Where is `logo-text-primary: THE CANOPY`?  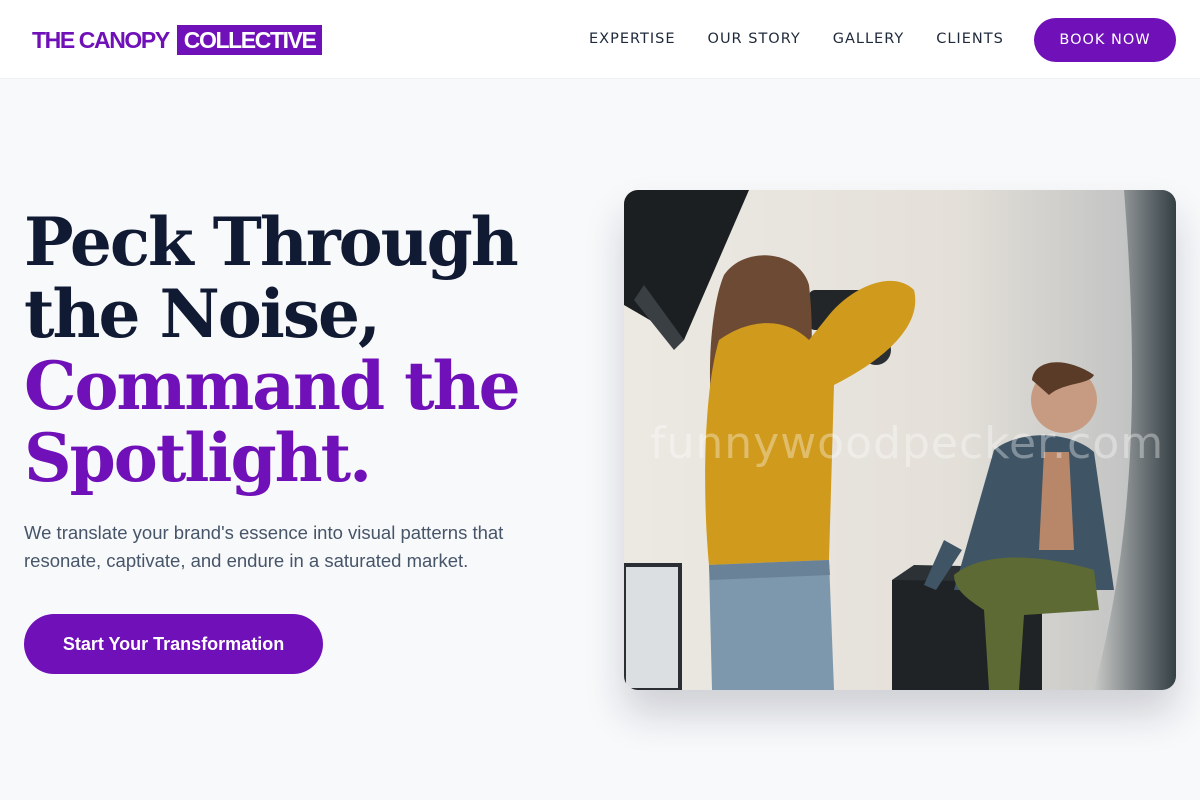
logo-text-primary: THE CANOPY is located at coordinates (101, 39).